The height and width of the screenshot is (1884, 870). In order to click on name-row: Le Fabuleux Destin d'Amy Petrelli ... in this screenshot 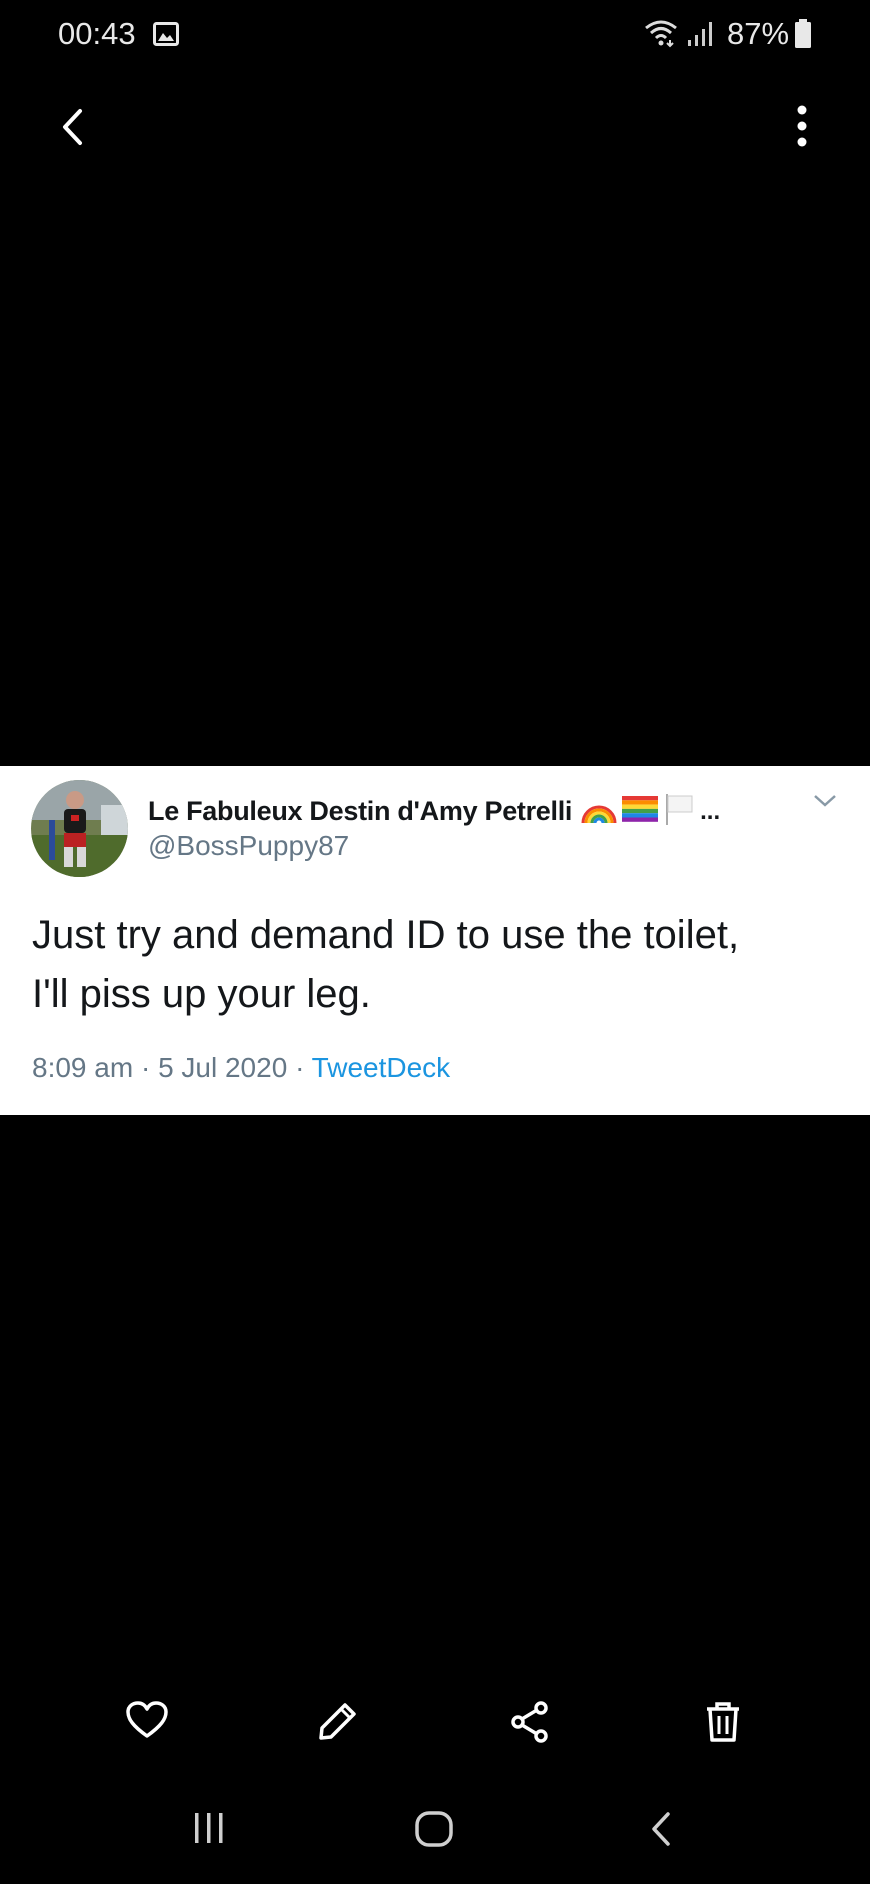, I will do `click(434, 811)`.